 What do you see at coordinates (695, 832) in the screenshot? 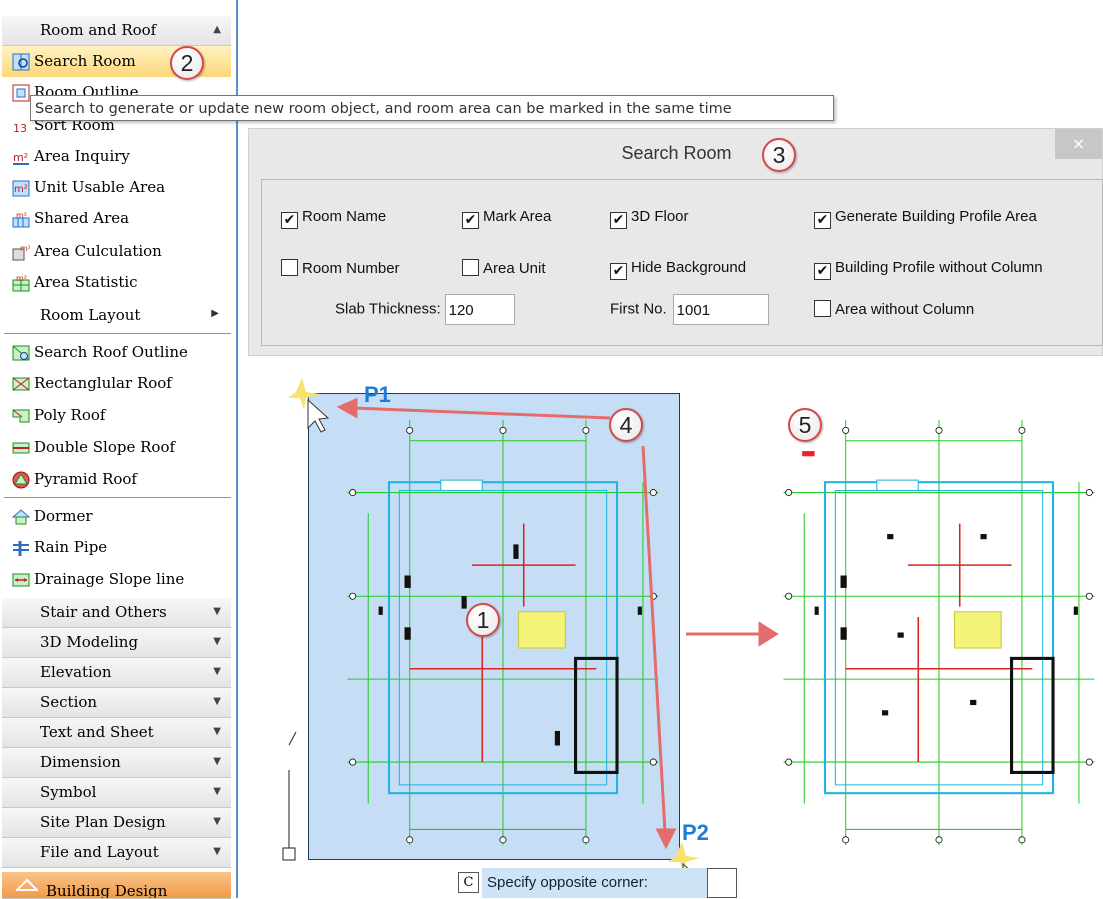
I see `point-label-p2: P2` at bounding box center [695, 832].